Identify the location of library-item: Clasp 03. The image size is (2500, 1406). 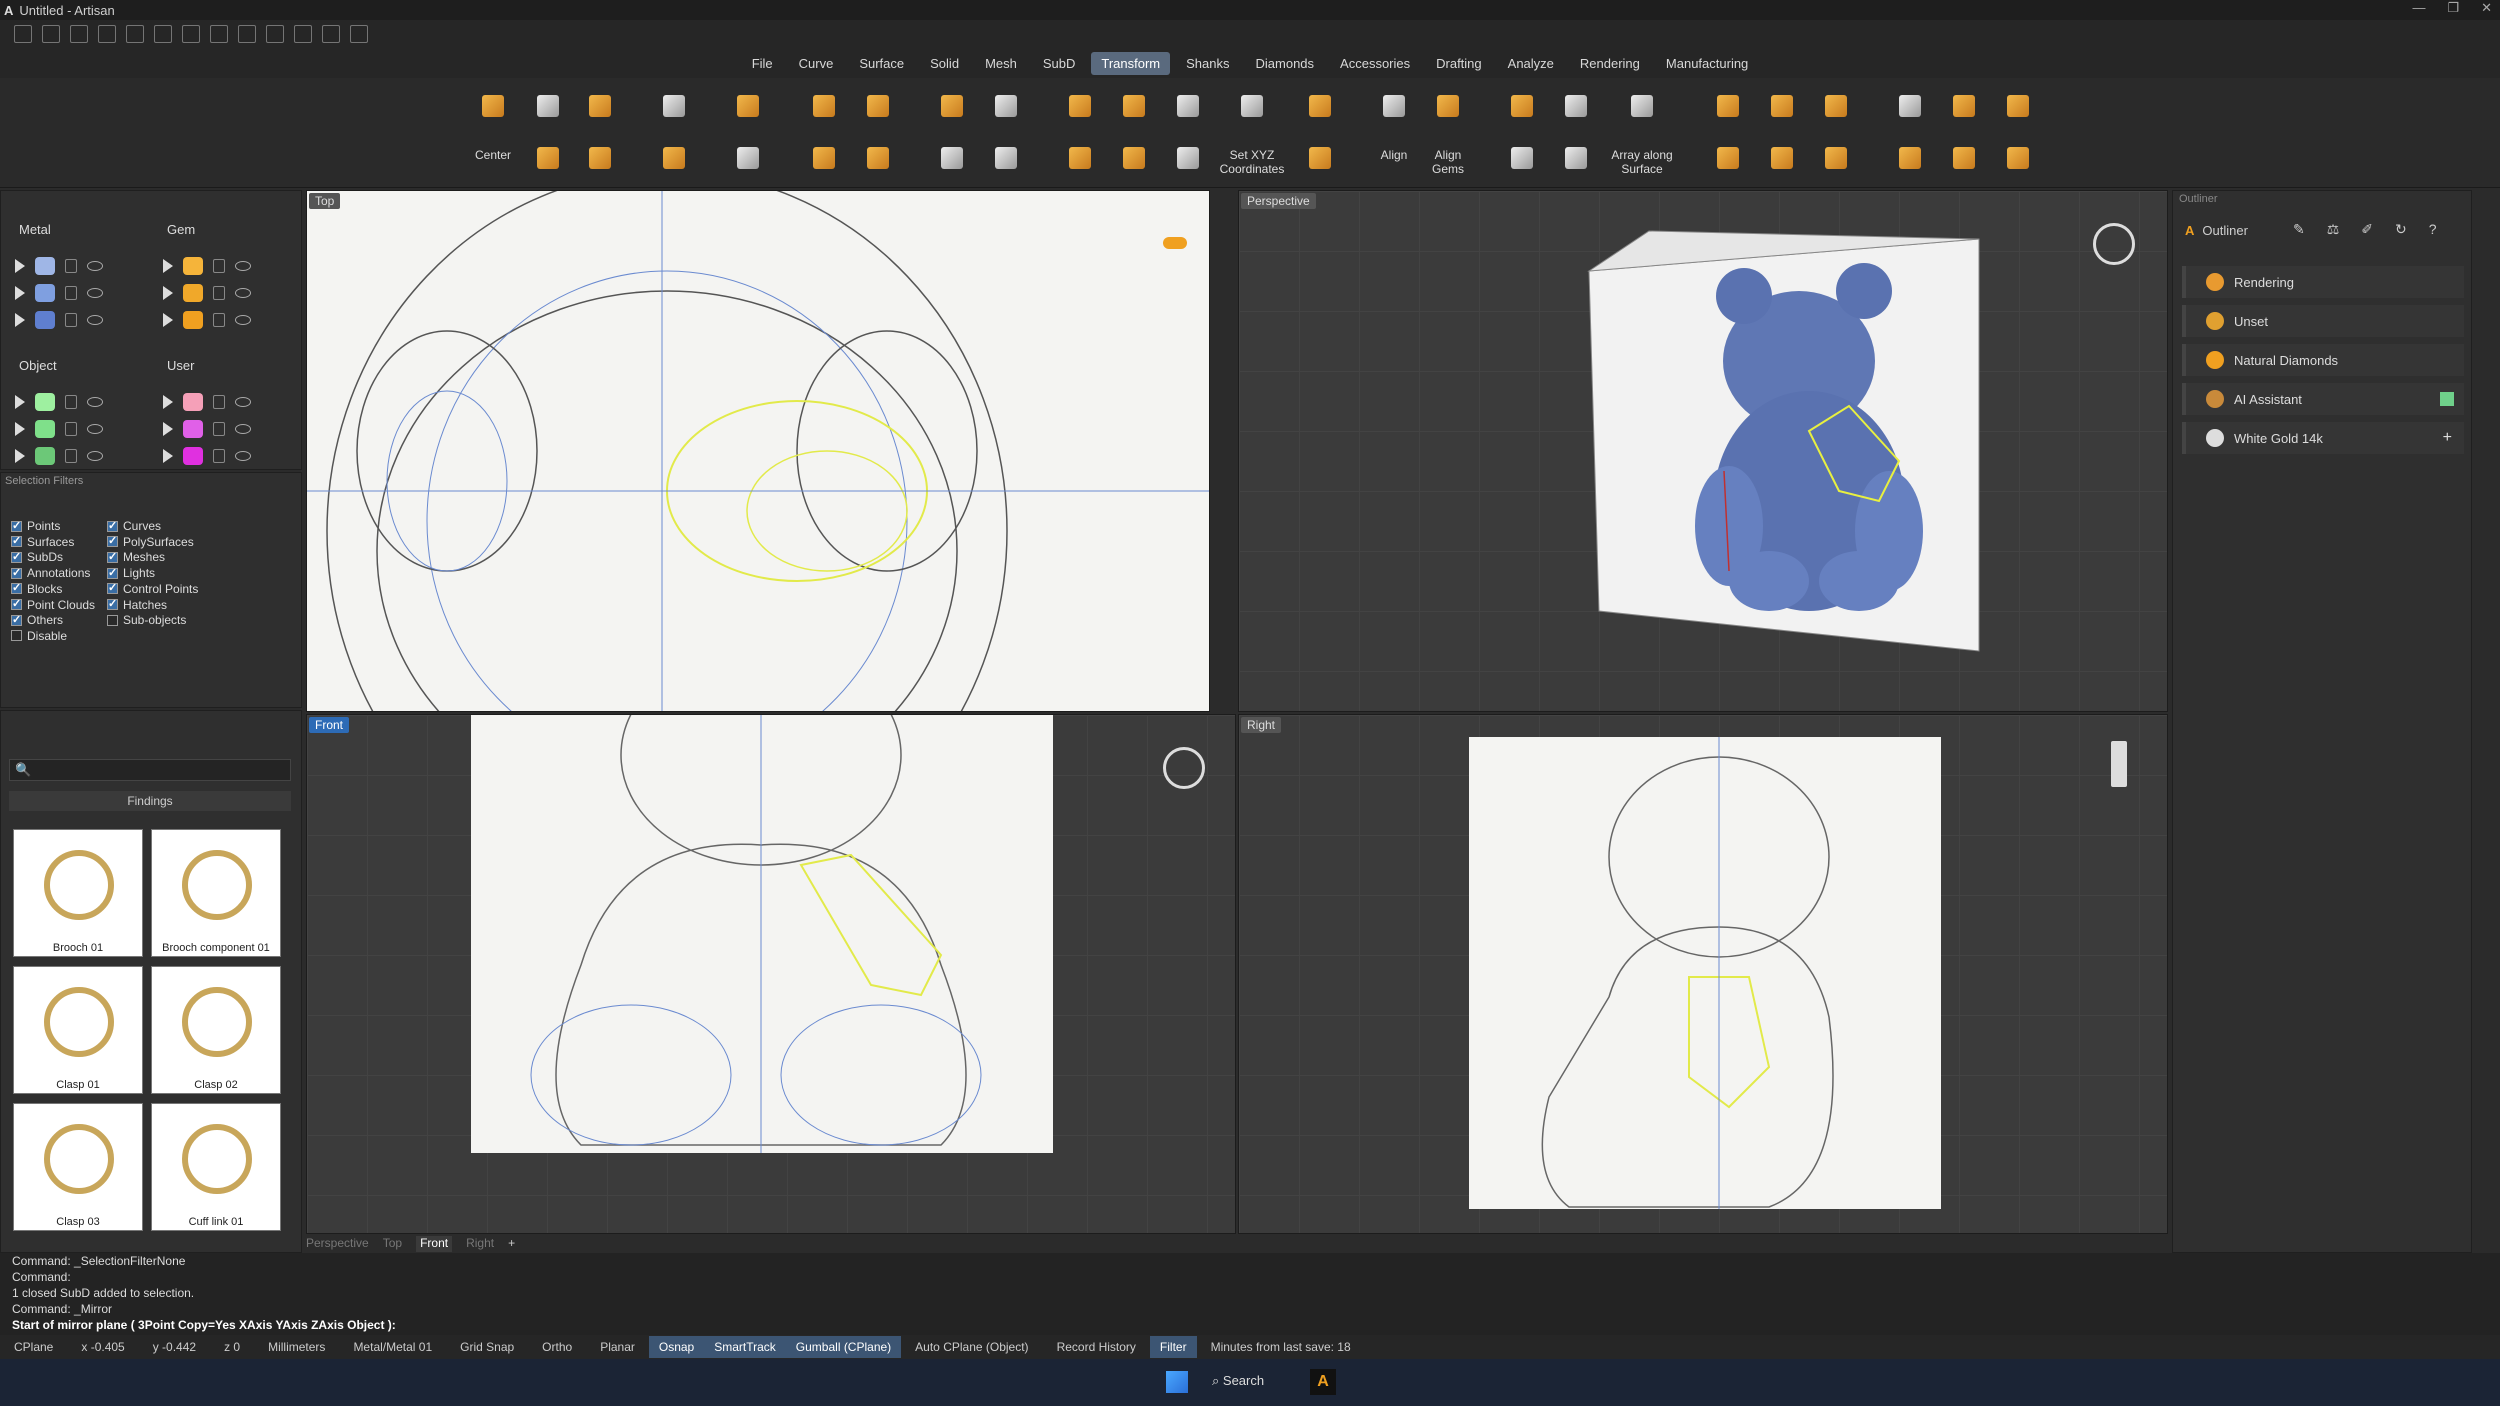
(78, 1167).